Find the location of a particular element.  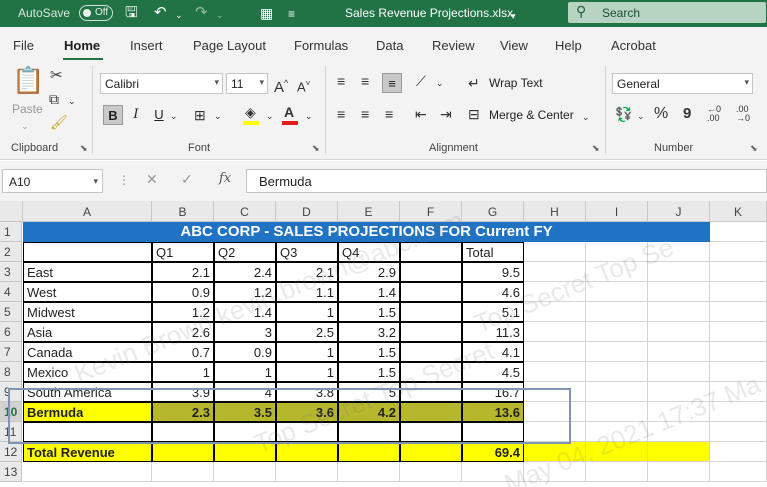

tab-review: Review is located at coordinates (453, 45).